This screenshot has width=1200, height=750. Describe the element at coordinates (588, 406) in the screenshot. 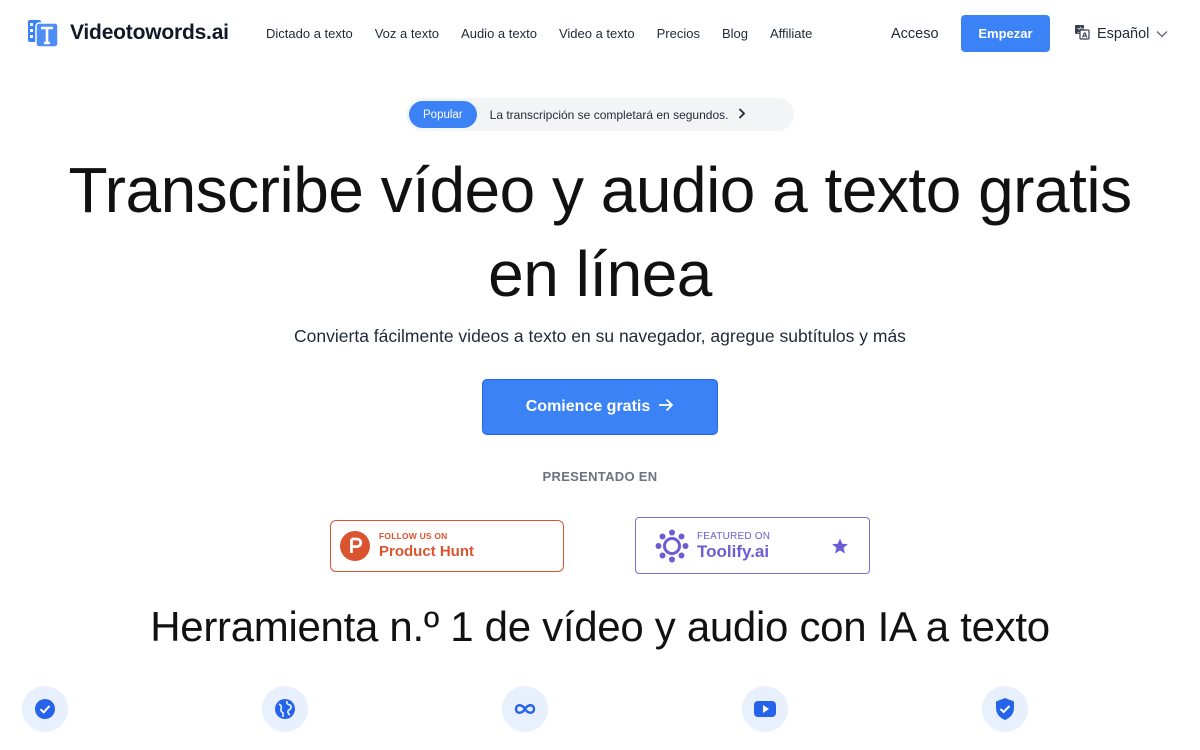

I see `cta-label: Comience gratis` at that location.